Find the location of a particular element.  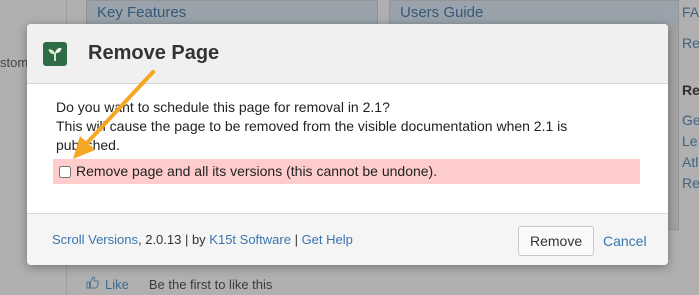

remove-button: Remove is located at coordinates (556, 241).